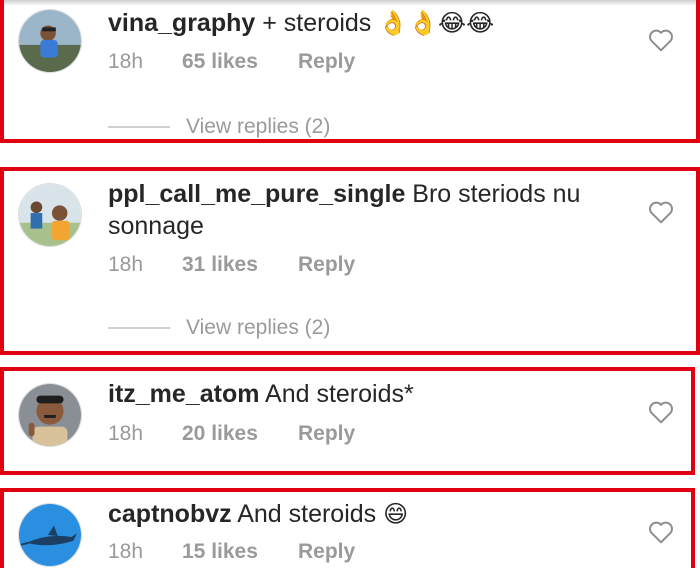  I want to click on avatar-vina-graphy, so click(50, 41).